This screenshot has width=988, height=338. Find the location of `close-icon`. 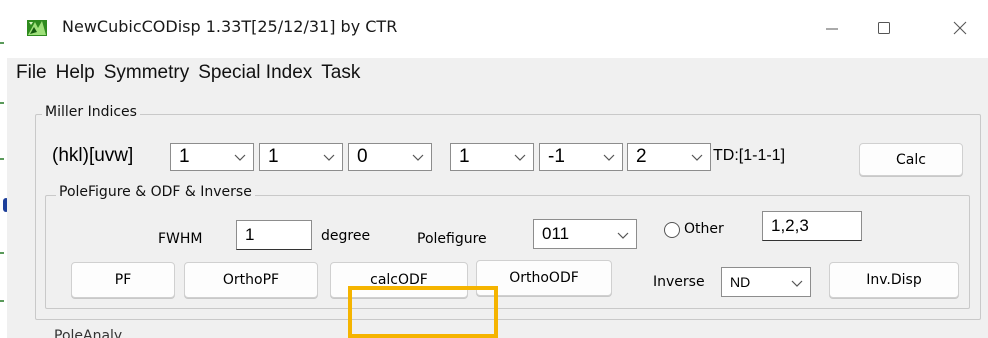

close-icon is located at coordinates (960, 28).